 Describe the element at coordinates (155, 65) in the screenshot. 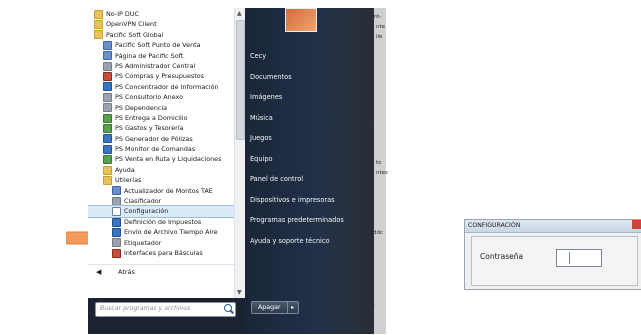

I see `program-label: PS Administrador Central` at that location.